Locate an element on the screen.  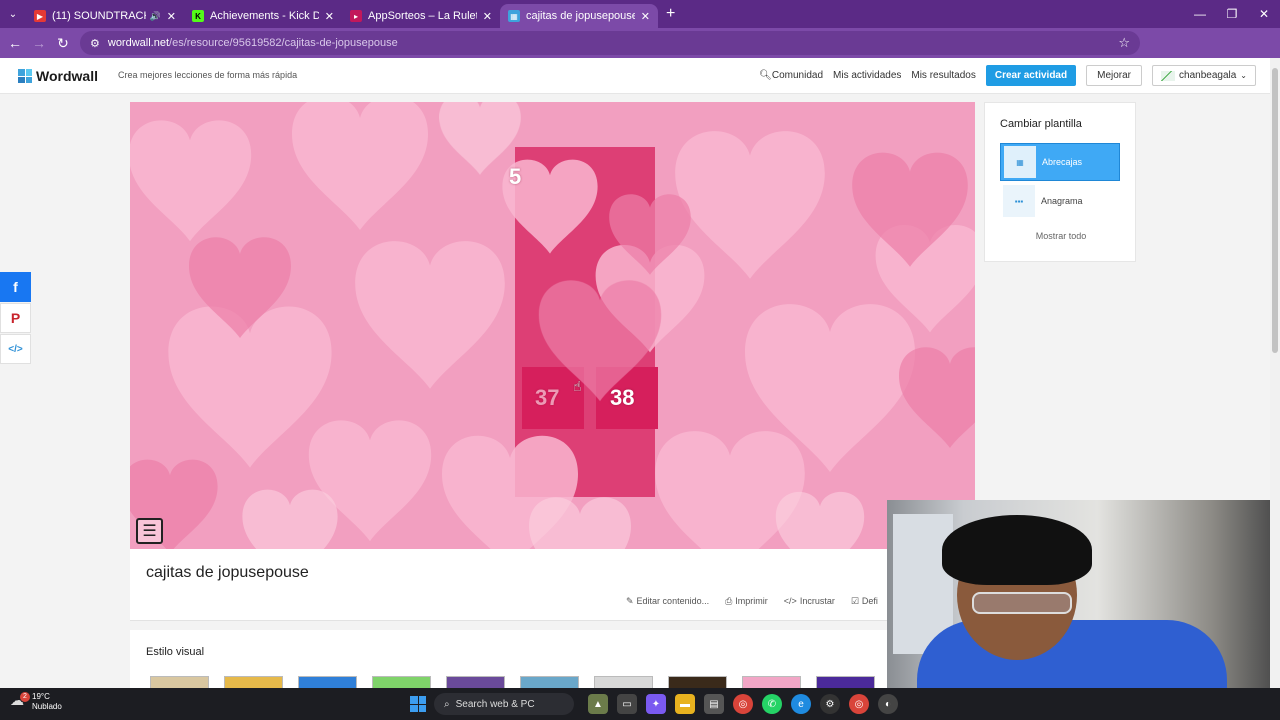
print-link: ⎙ Imprimir is located at coordinates (746, 601).